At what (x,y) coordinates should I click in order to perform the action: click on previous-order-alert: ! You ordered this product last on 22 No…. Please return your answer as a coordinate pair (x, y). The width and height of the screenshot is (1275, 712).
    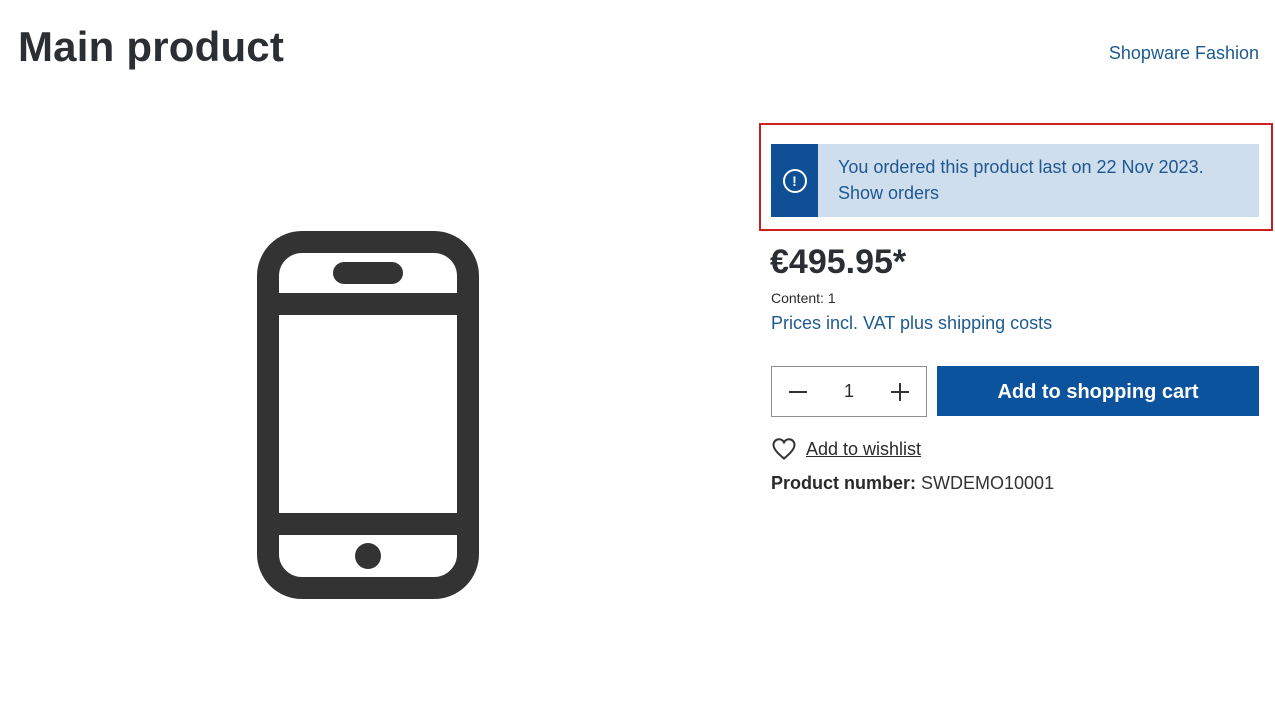
    Looking at the image, I should click on (1015, 180).